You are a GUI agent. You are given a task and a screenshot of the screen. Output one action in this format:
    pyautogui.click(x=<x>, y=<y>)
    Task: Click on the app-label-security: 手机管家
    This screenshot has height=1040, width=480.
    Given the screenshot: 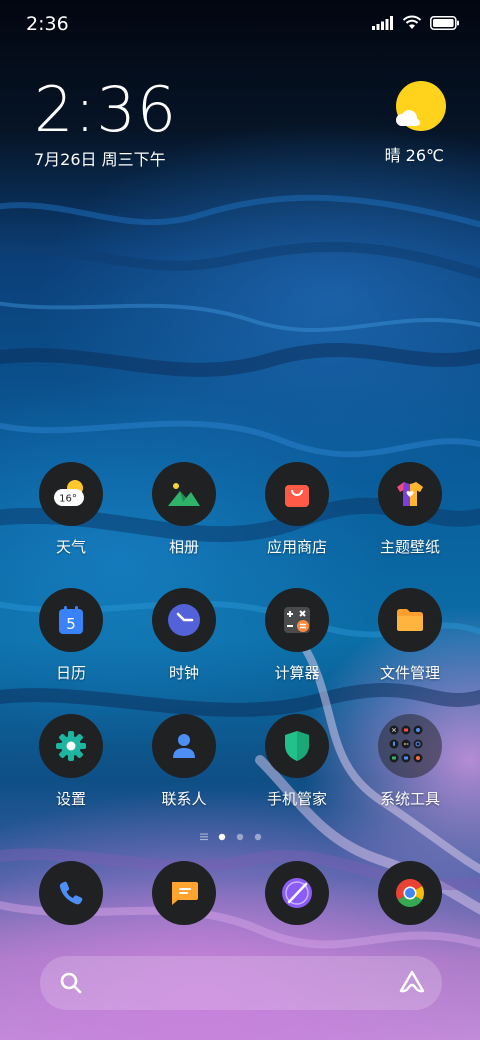 What is the action you would take?
    pyautogui.click(x=296, y=799)
    